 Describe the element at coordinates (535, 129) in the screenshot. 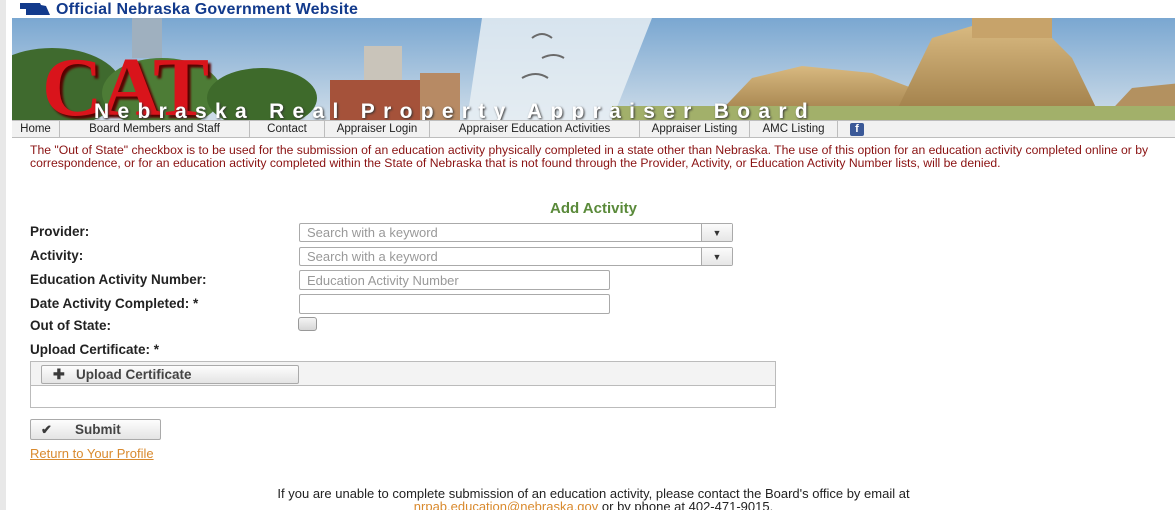

I see `nav-education-activities: Appraiser Education Activities` at that location.